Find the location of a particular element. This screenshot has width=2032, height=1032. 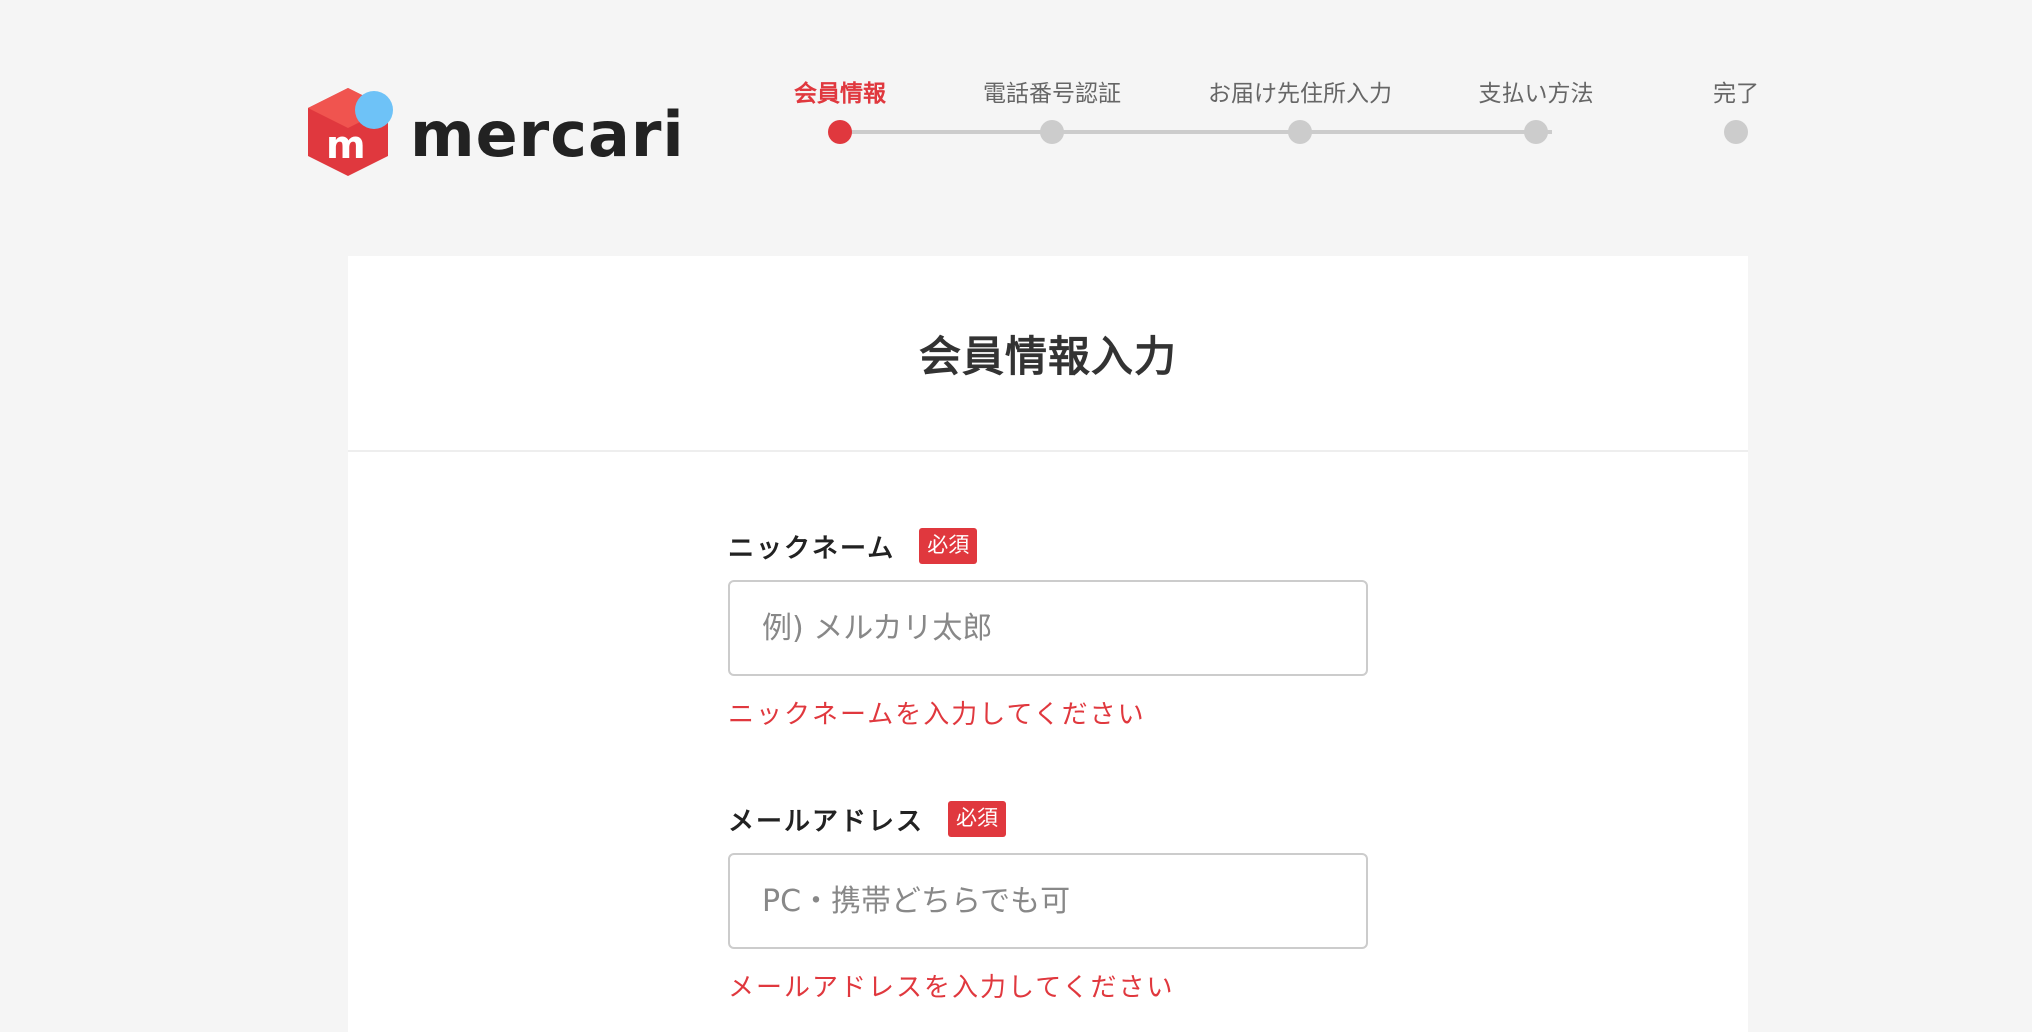

nickname-input is located at coordinates (1048, 628).